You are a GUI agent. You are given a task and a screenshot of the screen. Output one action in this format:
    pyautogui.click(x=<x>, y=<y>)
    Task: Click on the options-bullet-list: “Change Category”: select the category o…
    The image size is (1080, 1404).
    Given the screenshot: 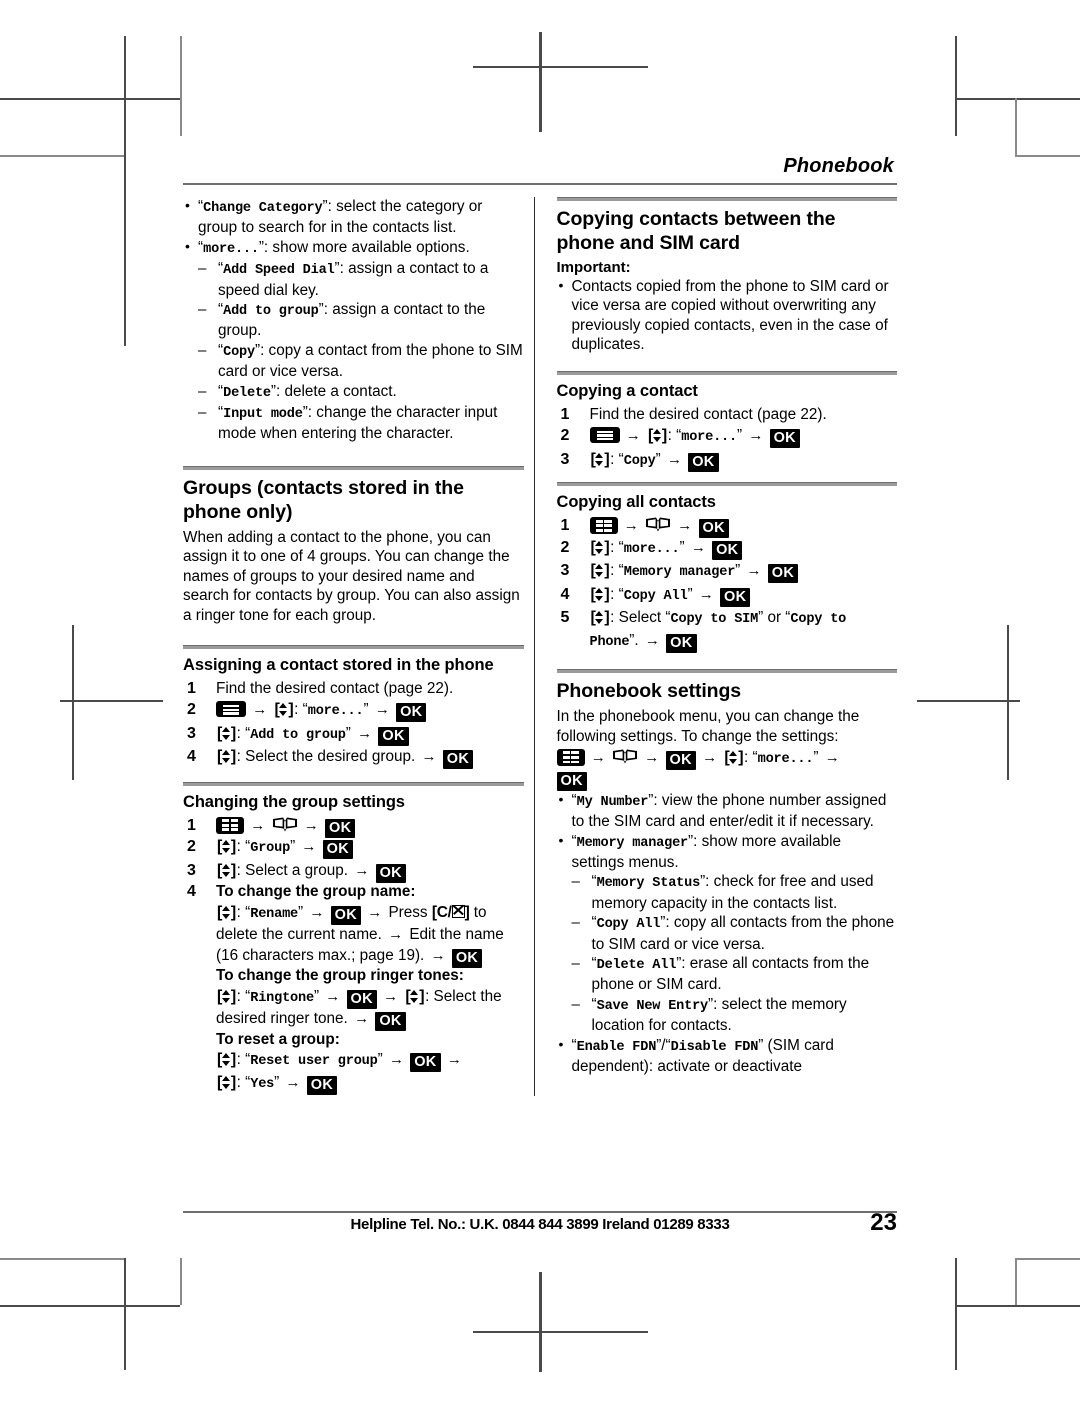 What is the action you would take?
    pyautogui.click(x=353, y=227)
    